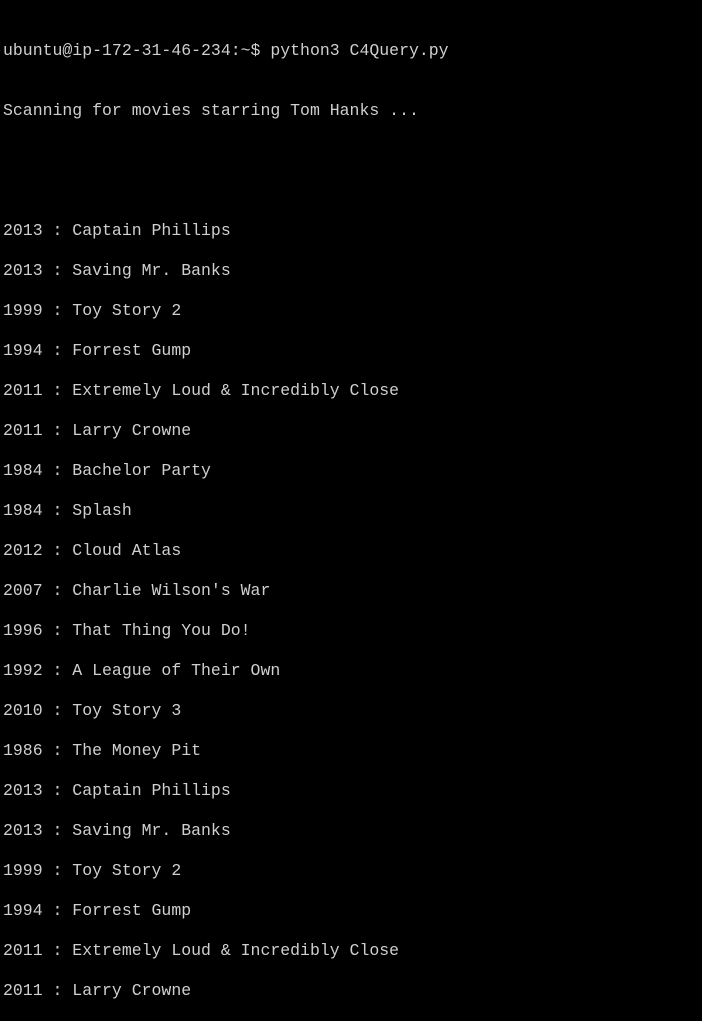 The width and height of the screenshot is (702, 1021). What do you see at coordinates (102, 750) in the screenshot?
I see `result-line: 1986 : The Money Pit` at bounding box center [102, 750].